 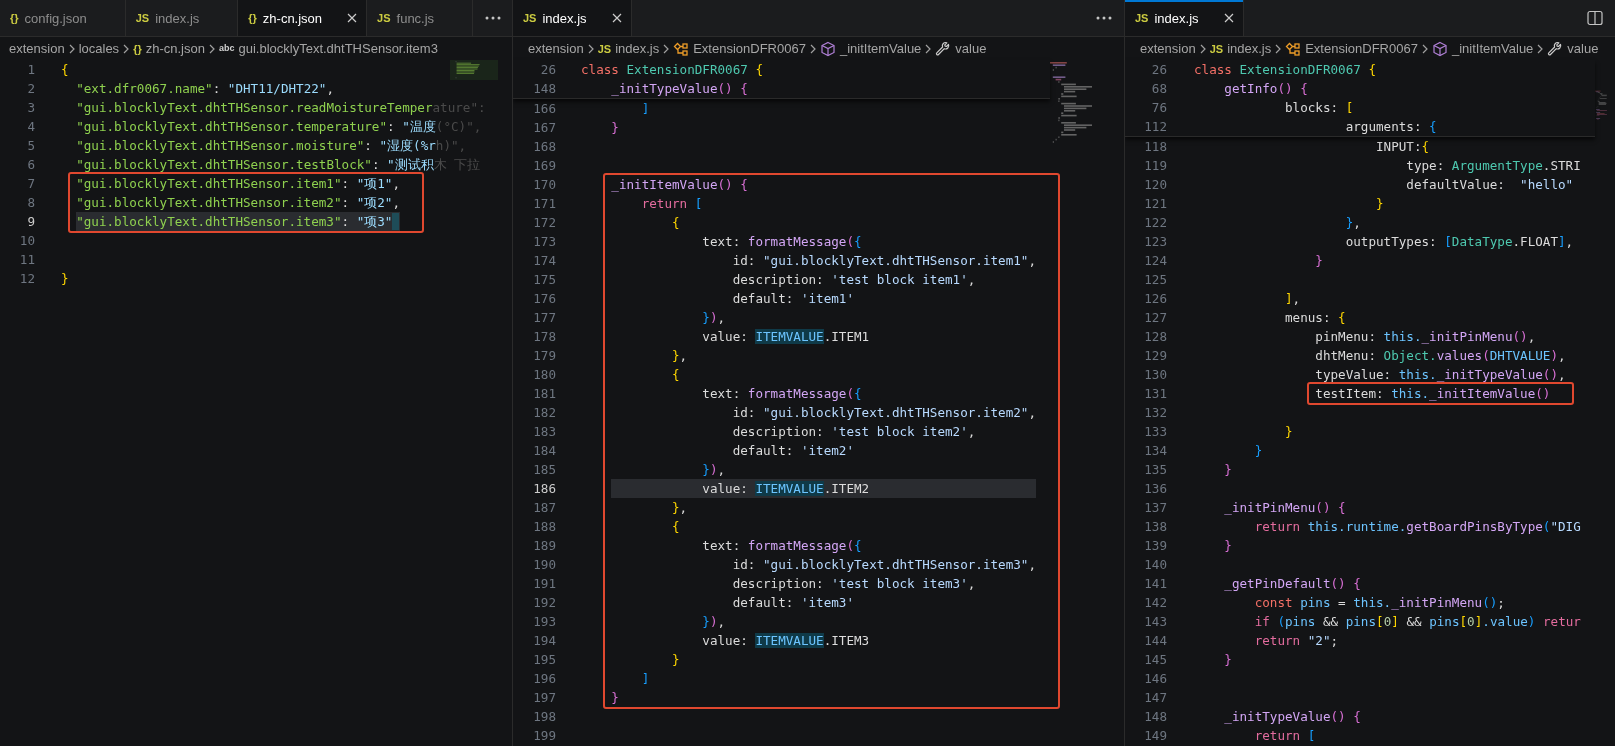 I want to click on code-line: }),, so click(x=714, y=318).